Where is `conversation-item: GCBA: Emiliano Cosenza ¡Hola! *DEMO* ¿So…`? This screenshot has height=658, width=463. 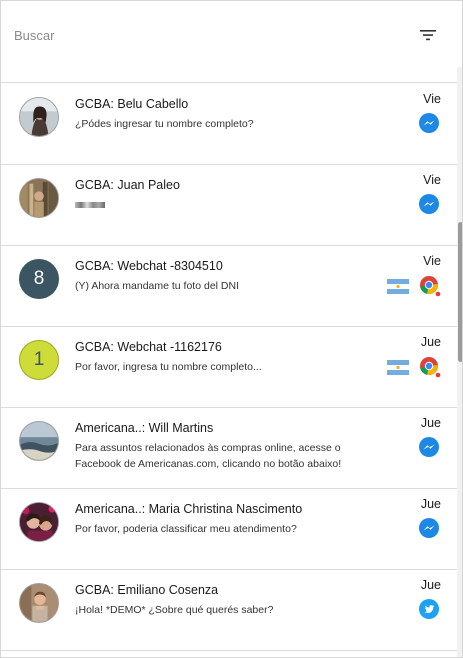
conversation-item: GCBA: Emiliano Cosenza ¡Hola! *DEMO* ¿So… is located at coordinates (229, 610).